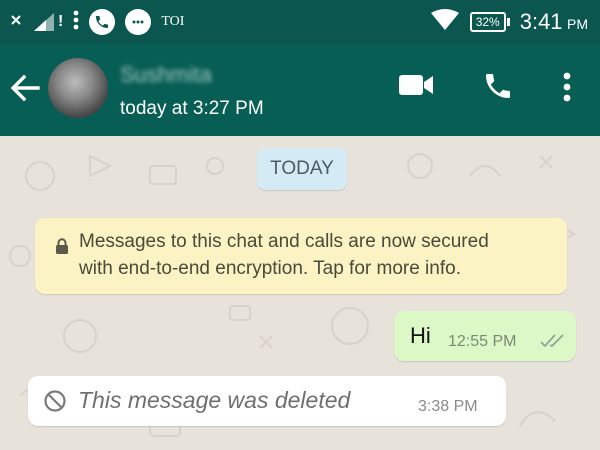  I want to click on wifi-icon, so click(445, 22).